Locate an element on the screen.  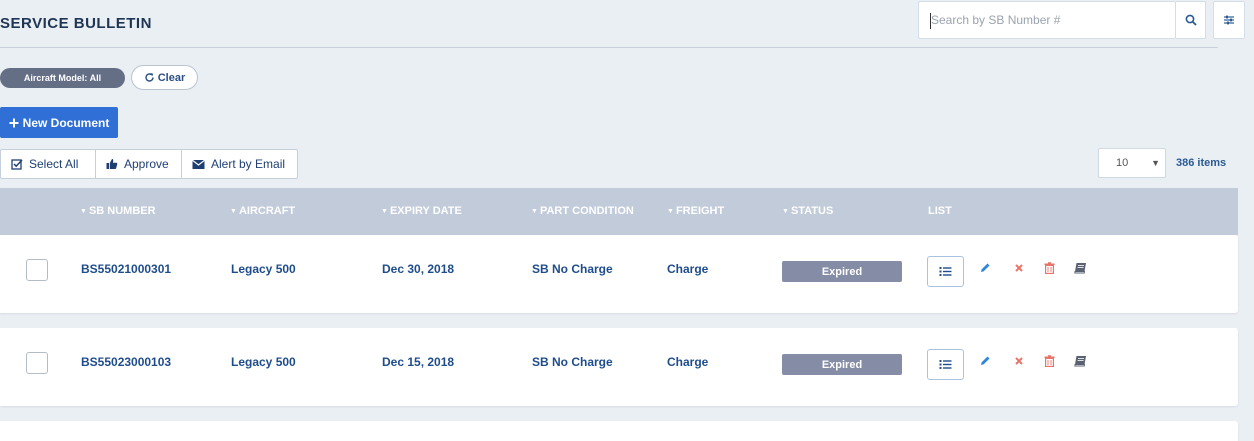
column-label: AIRCRAFT is located at coordinates (267, 211).